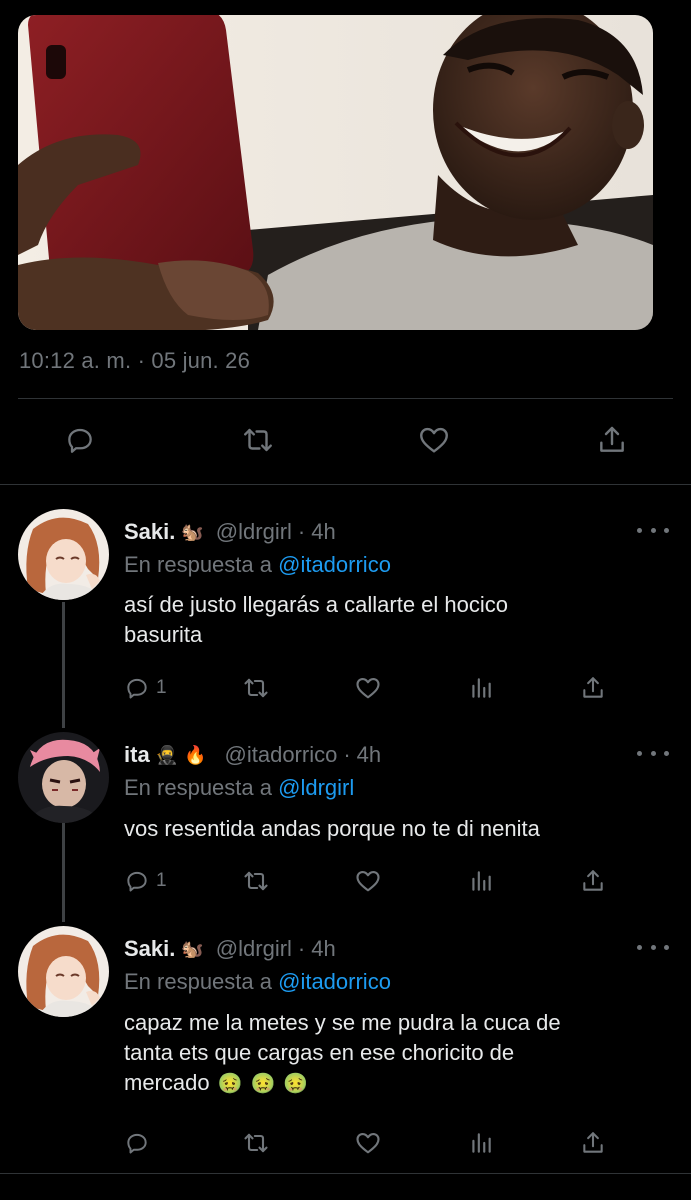  What do you see at coordinates (63, 665) in the screenshot?
I see `thread-line` at bounding box center [63, 665].